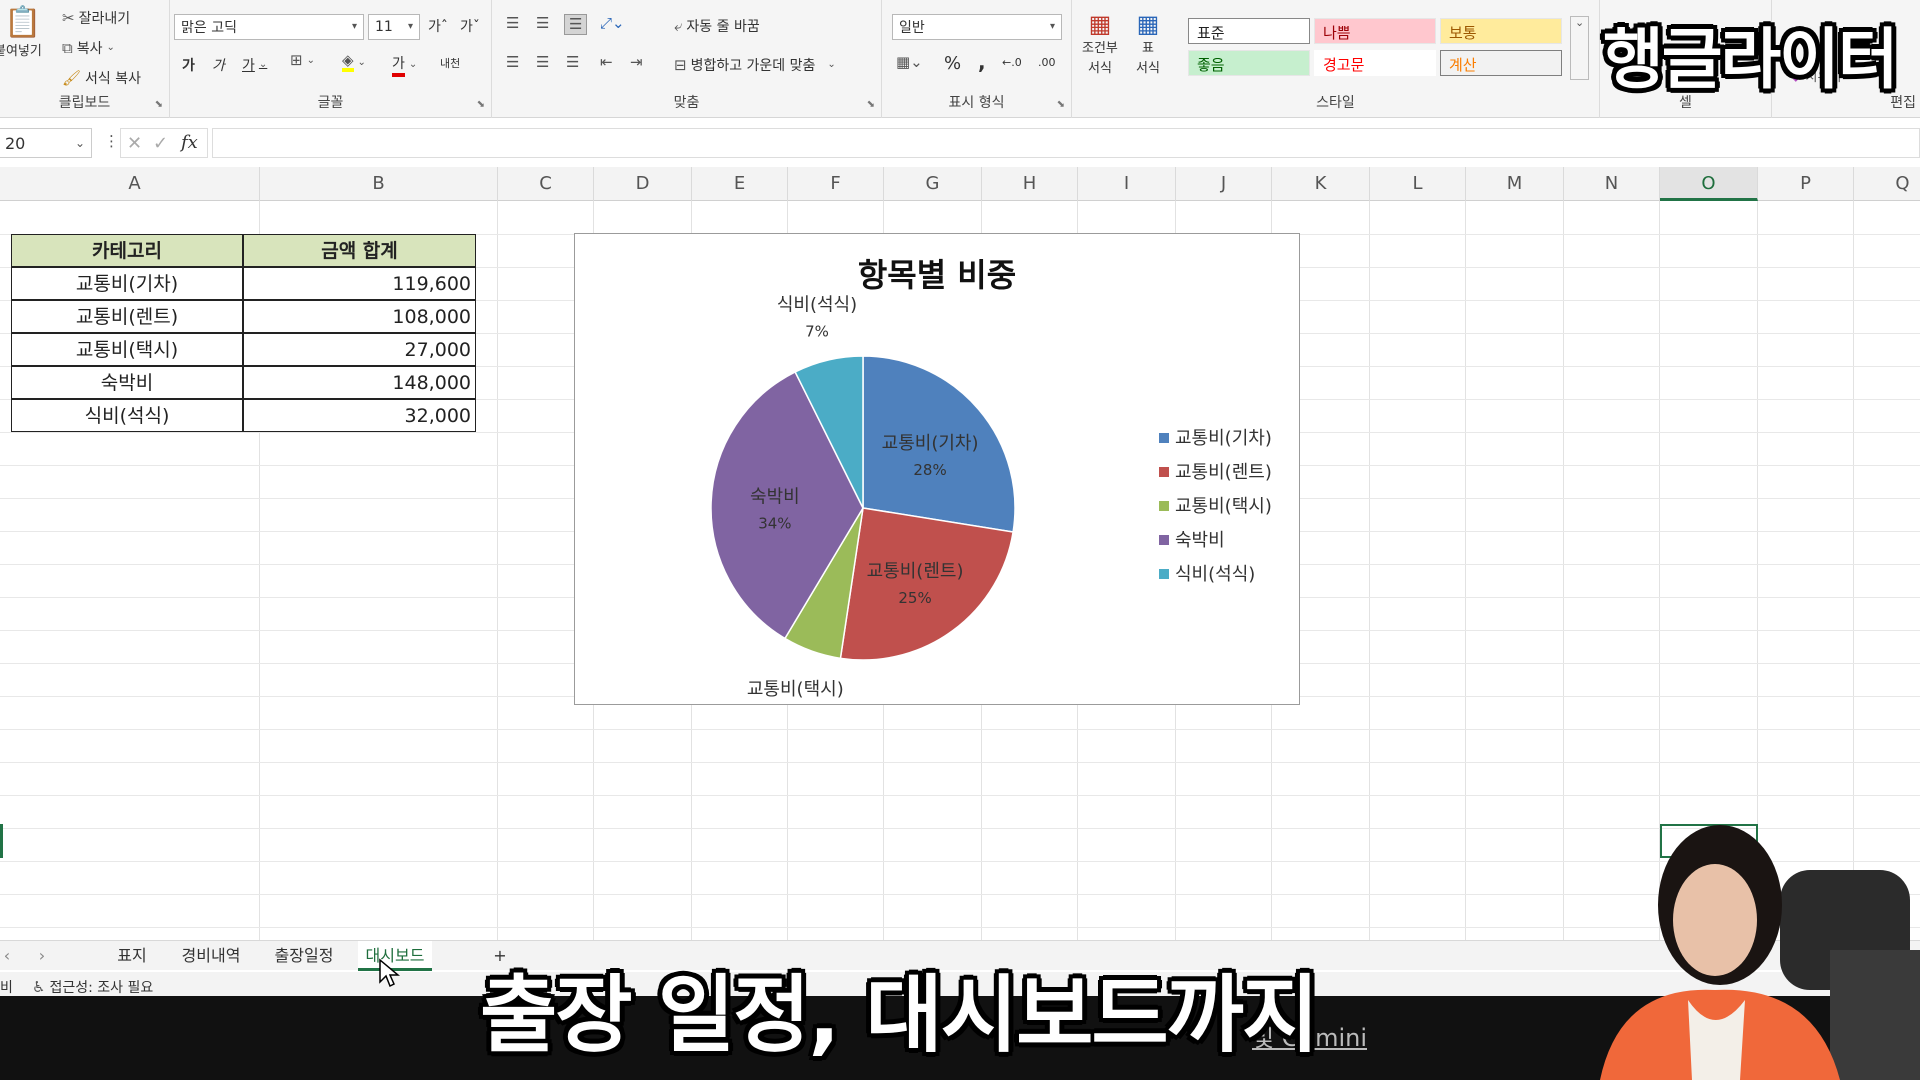 The image size is (1920, 1080). What do you see at coordinates (127, 349) in the screenshot?
I see `table-category-cell: 교통비(택시)` at bounding box center [127, 349].